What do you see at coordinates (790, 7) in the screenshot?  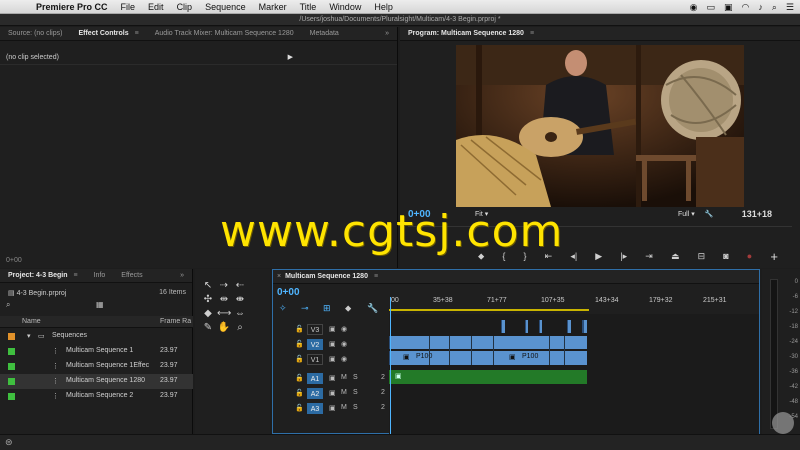 I see `list-icon: ☰` at bounding box center [790, 7].